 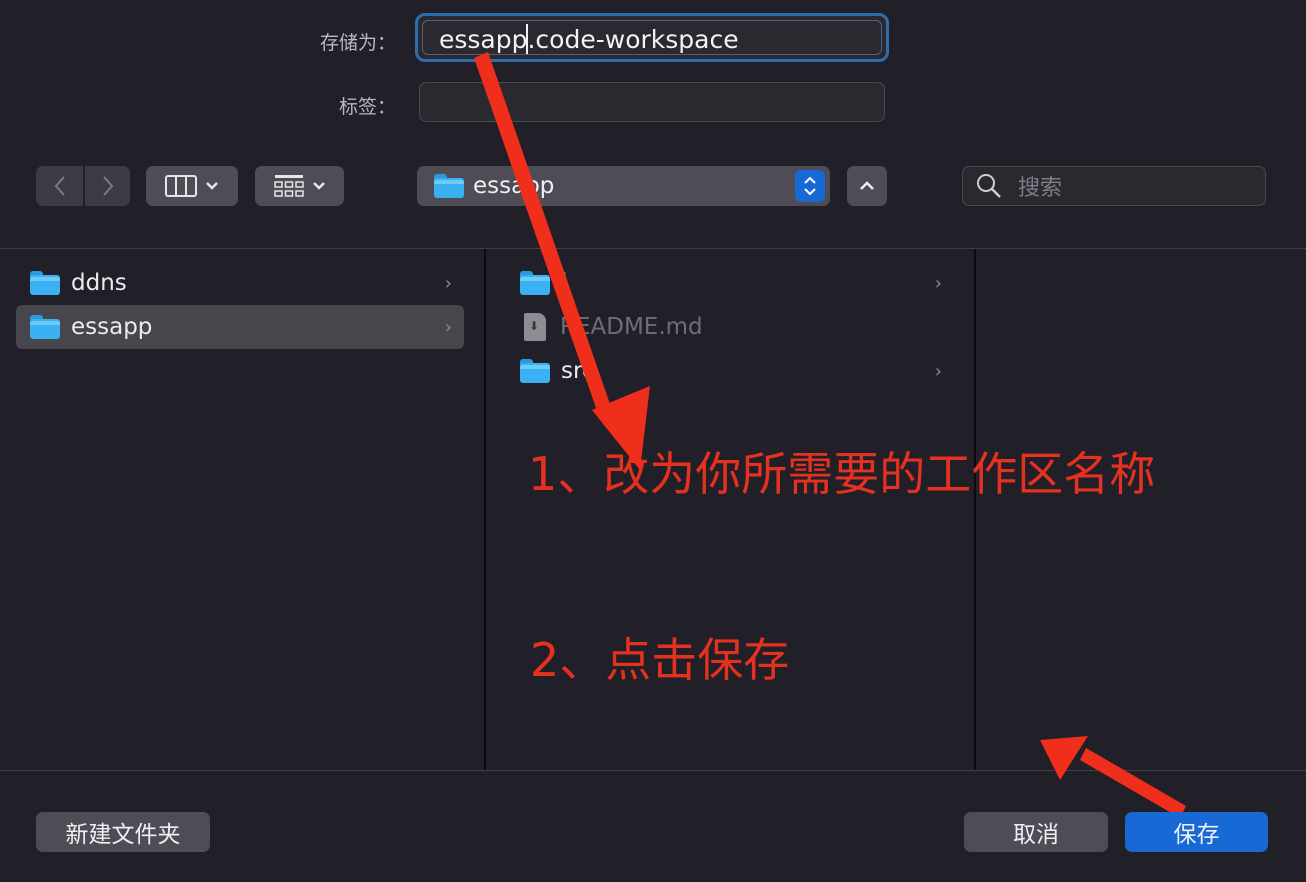 I want to click on arrow-to-save-button, so click(x=1113, y=777).